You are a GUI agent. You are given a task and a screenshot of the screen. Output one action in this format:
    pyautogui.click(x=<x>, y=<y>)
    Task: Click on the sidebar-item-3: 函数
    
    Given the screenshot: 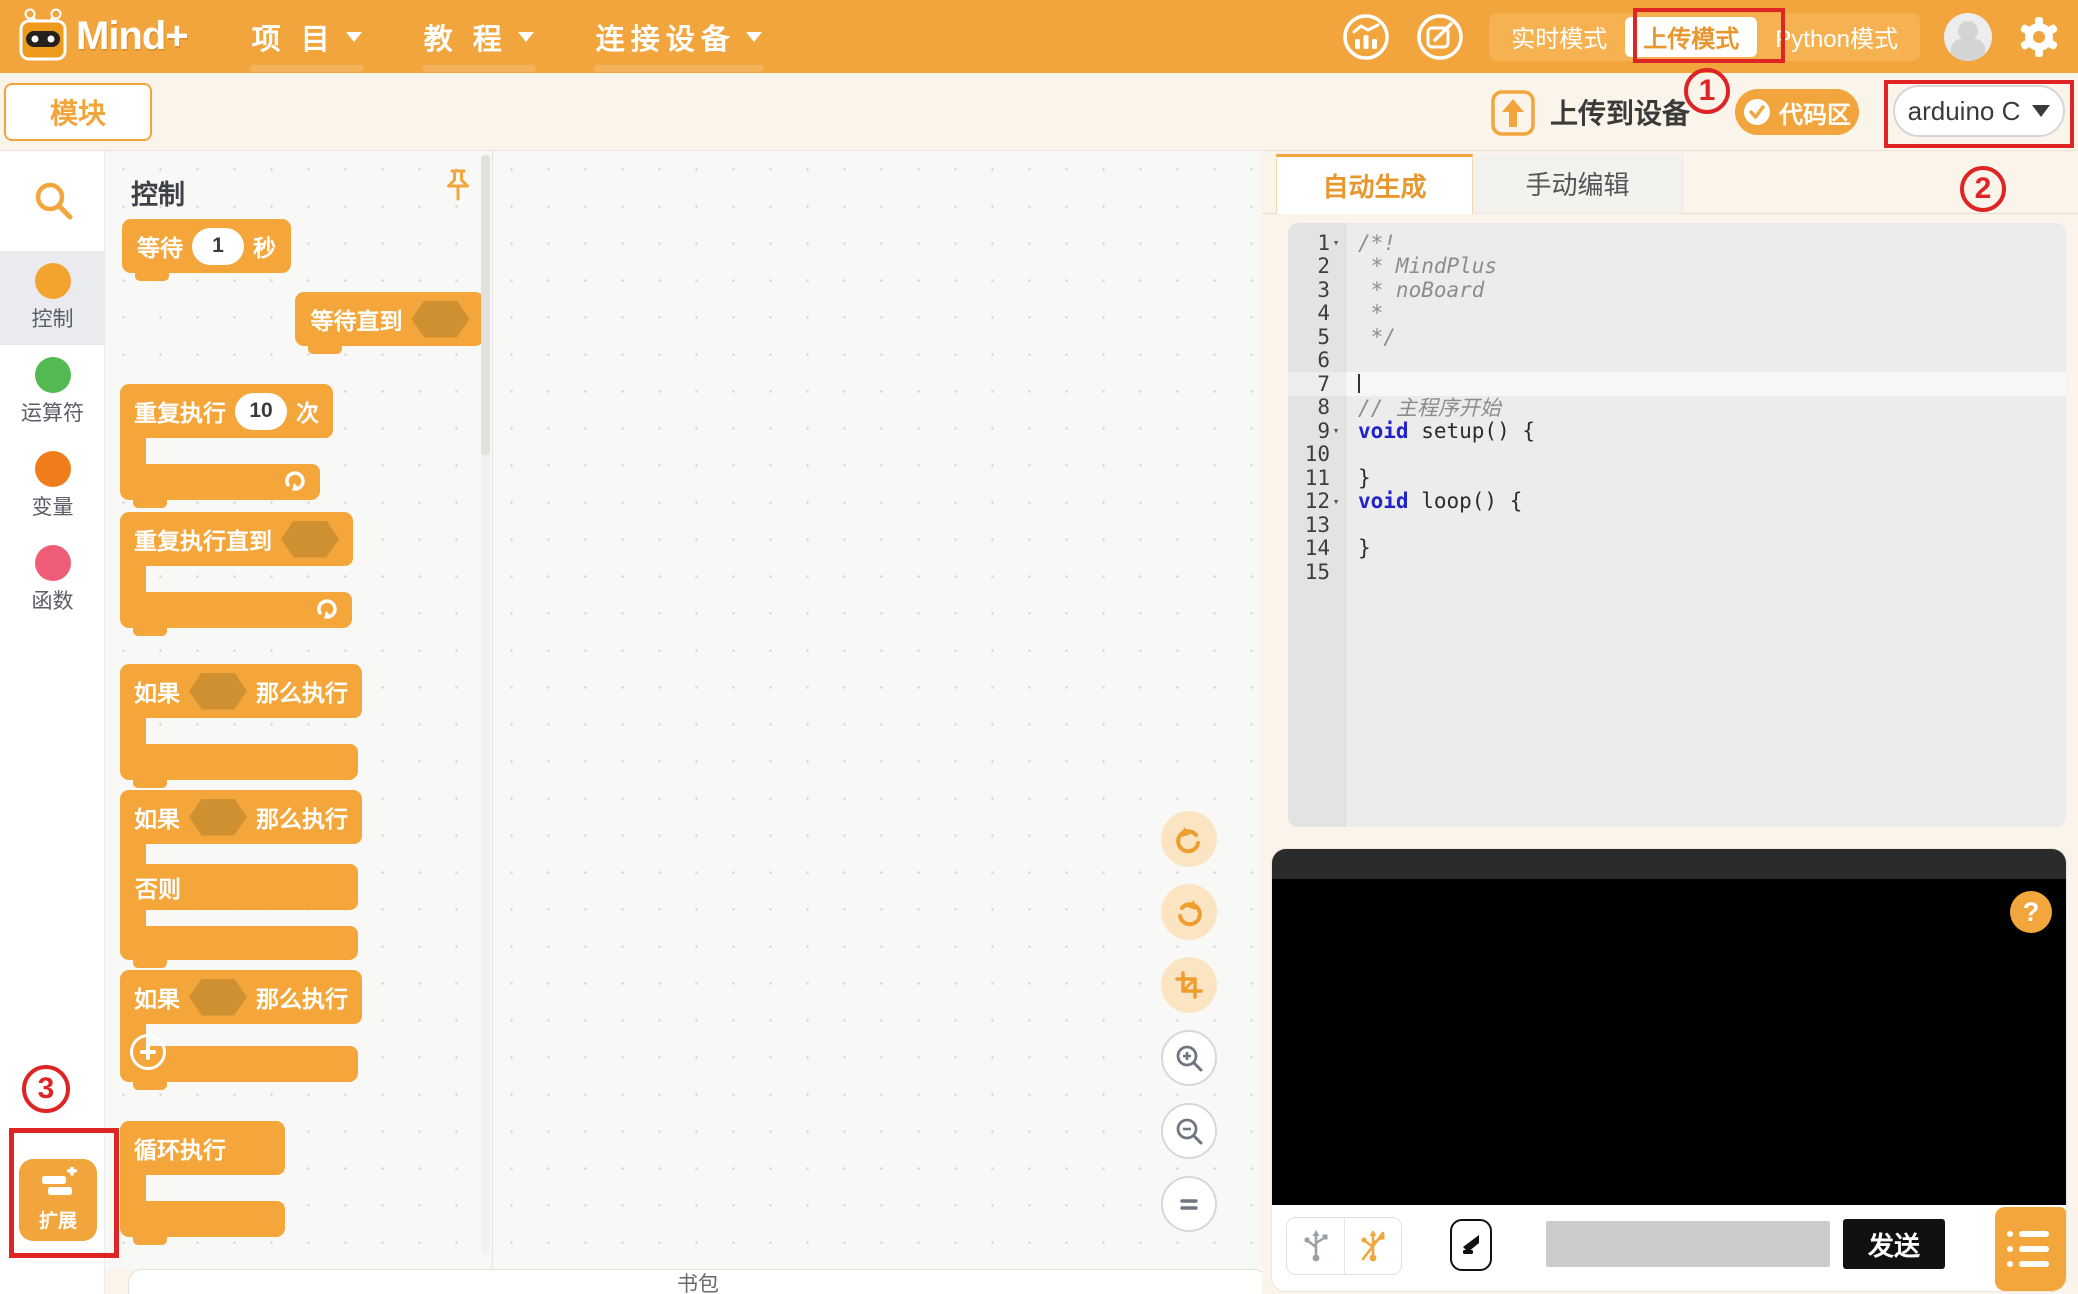 What is the action you would take?
    pyautogui.click(x=52, y=580)
    